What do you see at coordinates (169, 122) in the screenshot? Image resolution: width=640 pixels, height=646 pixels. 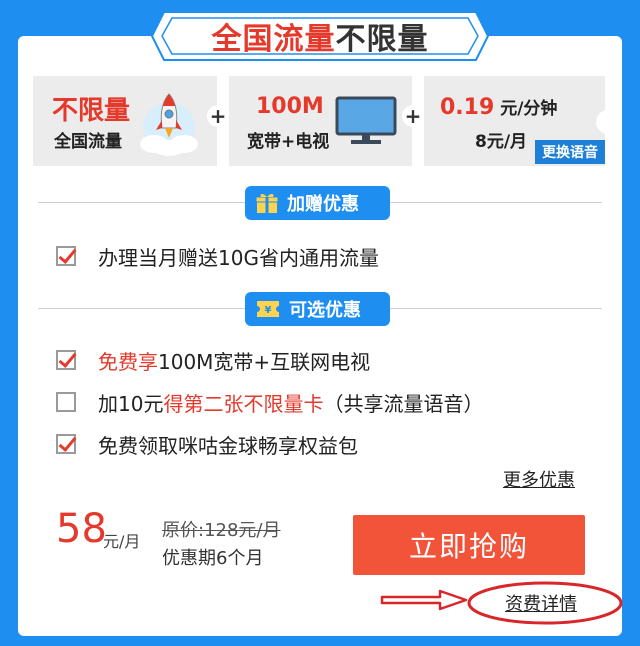 I see `rocket-icon` at bounding box center [169, 122].